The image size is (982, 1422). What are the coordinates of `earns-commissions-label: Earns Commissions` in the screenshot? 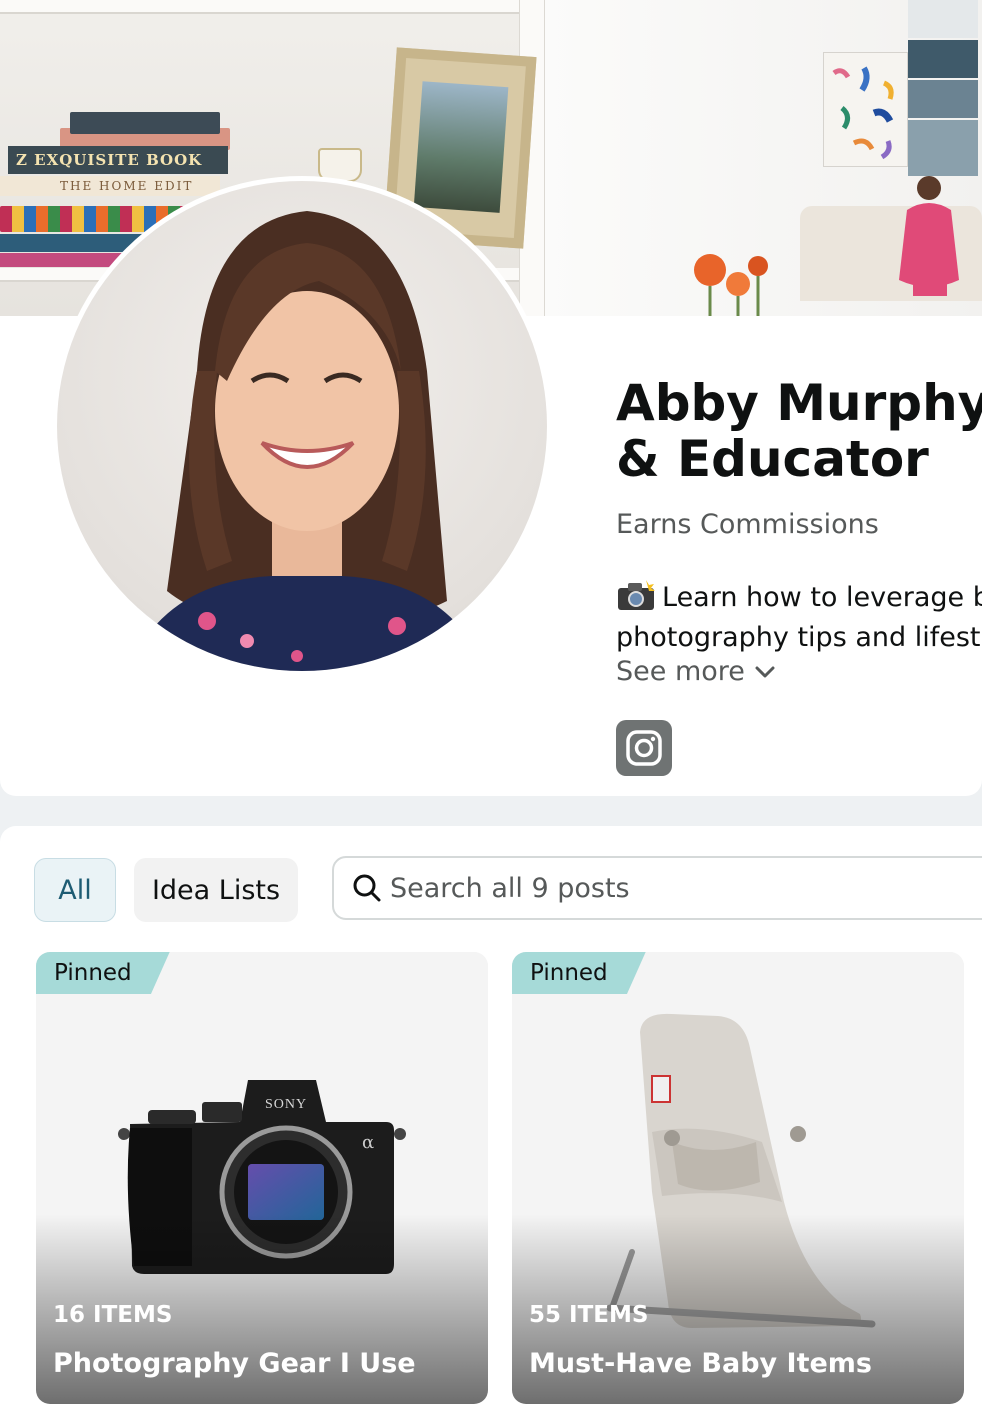 It's located at (747, 524).